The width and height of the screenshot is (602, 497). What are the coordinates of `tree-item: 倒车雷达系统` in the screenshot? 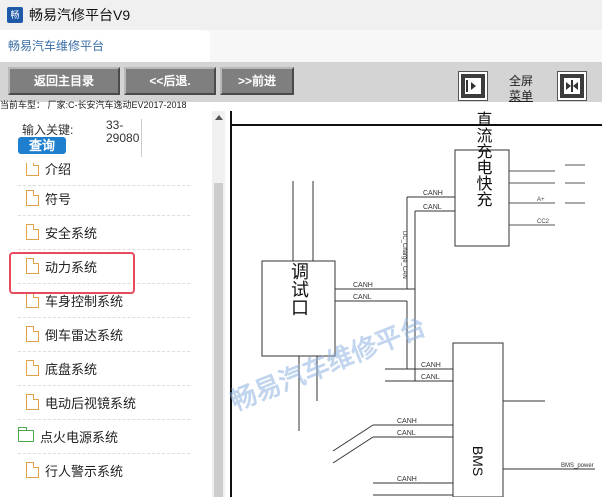 It's located at (74, 334).